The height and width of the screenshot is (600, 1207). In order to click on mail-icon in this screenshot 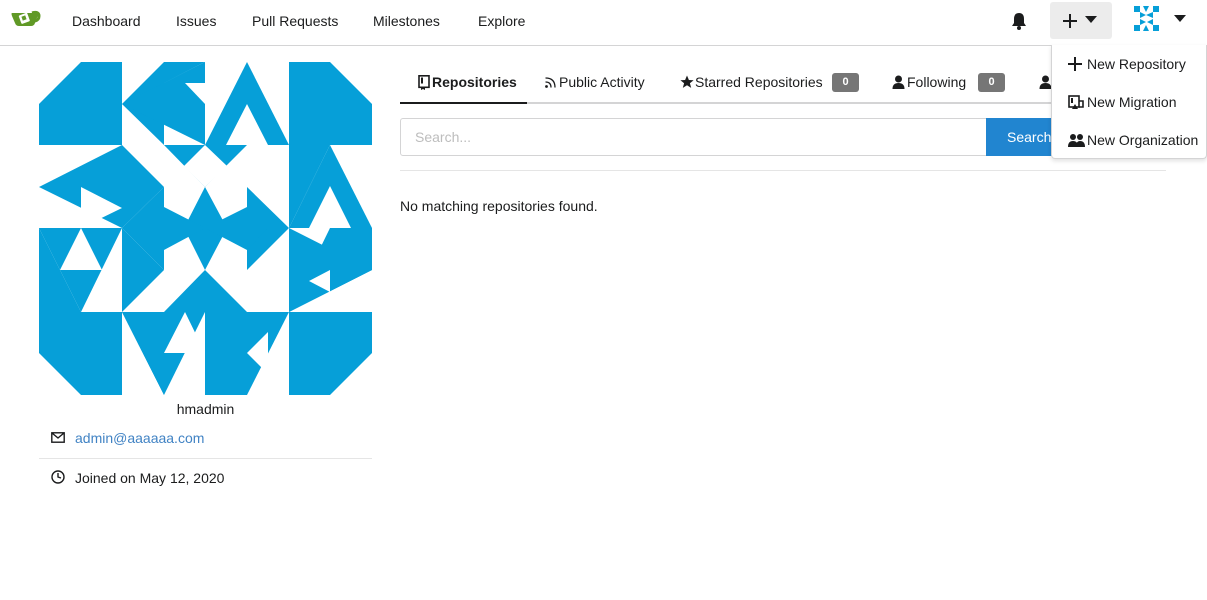, I will do `click(58, 437)`.